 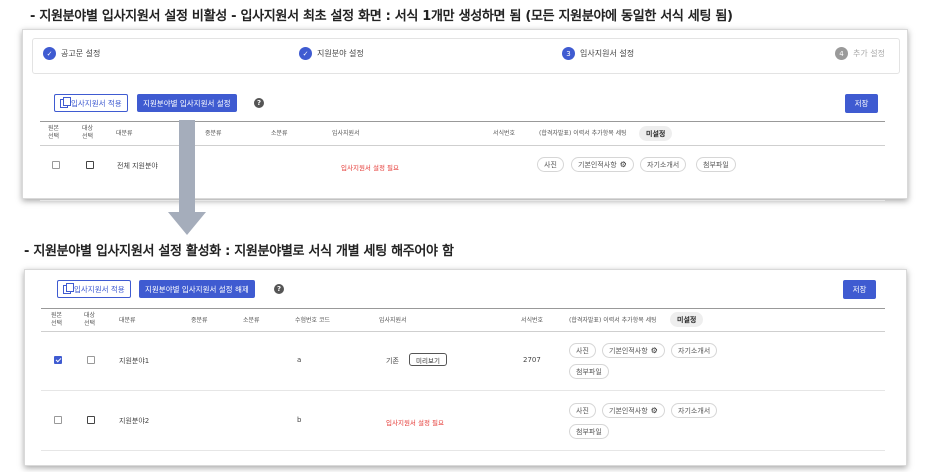 What do you see at coordinates (299, 420) in the screenshot?
I see `exam-code-cell: b` at bounding box center [299, 420].